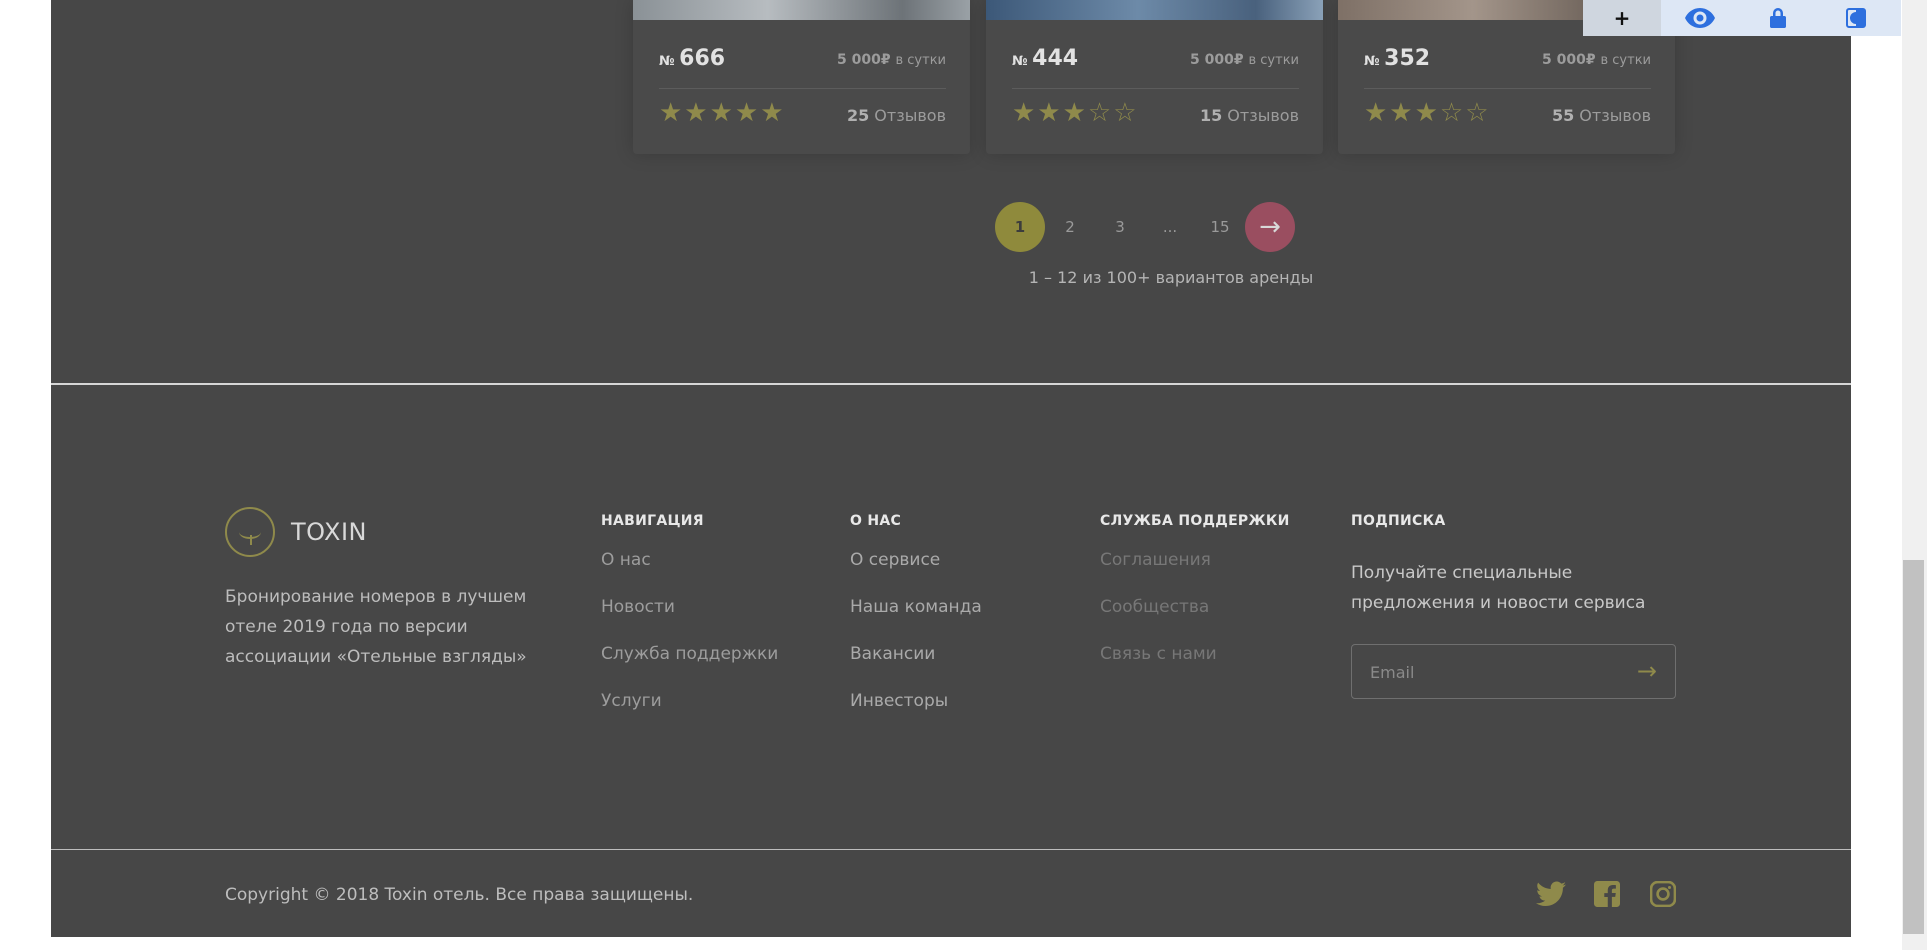  What do you see at coordinates (1495, 672) in the screenshot?
I see `email-input` at bounding box center [1495, 672].